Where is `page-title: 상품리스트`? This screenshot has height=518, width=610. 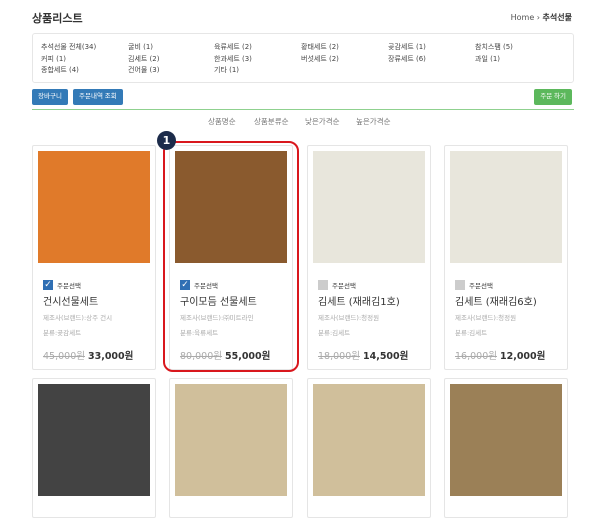
page-title: 상품리스트 is located at coordinates (57, 18).